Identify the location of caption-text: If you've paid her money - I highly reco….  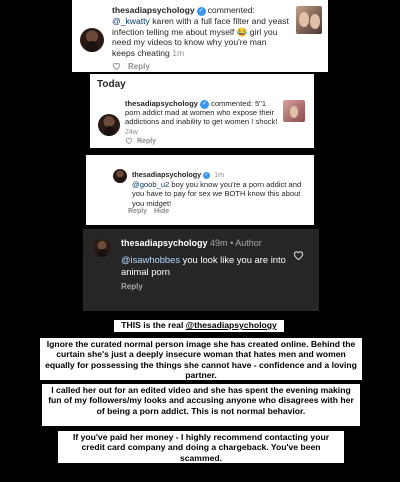
(201, 447).